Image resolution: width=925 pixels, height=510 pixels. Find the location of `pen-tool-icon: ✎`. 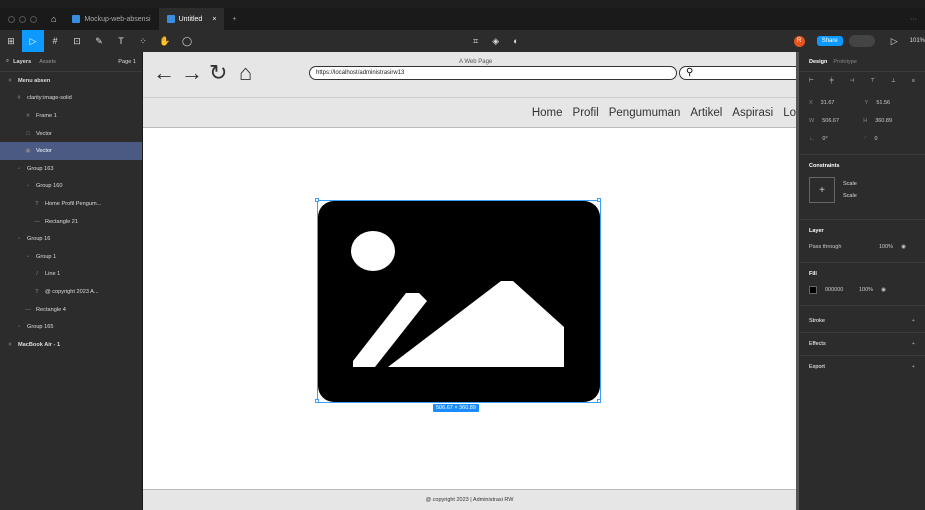

pen-tool-icon: ✎ is located at coordinates (99, 41).